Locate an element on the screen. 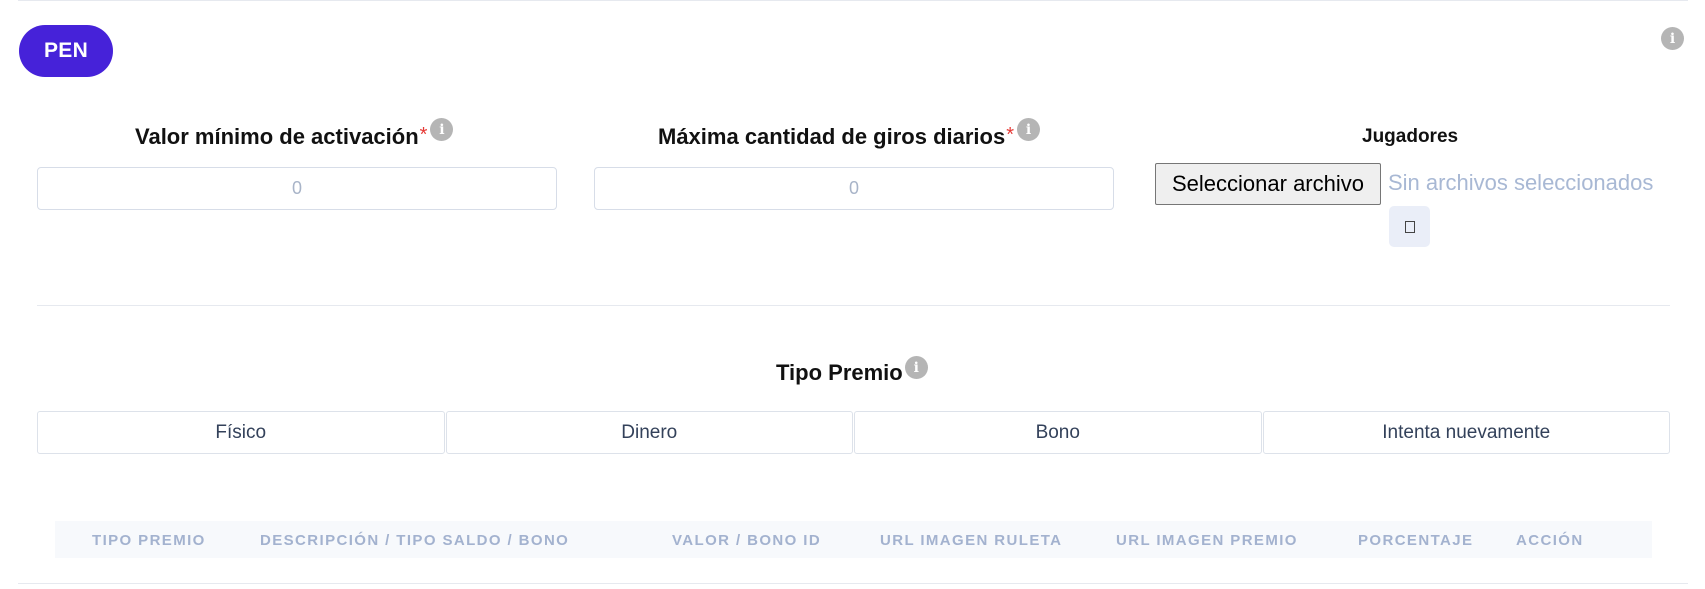 This screenshot has width=1705, height=589. prize-type-label-text: Tipo Premio is located at coordinates (839, 372).